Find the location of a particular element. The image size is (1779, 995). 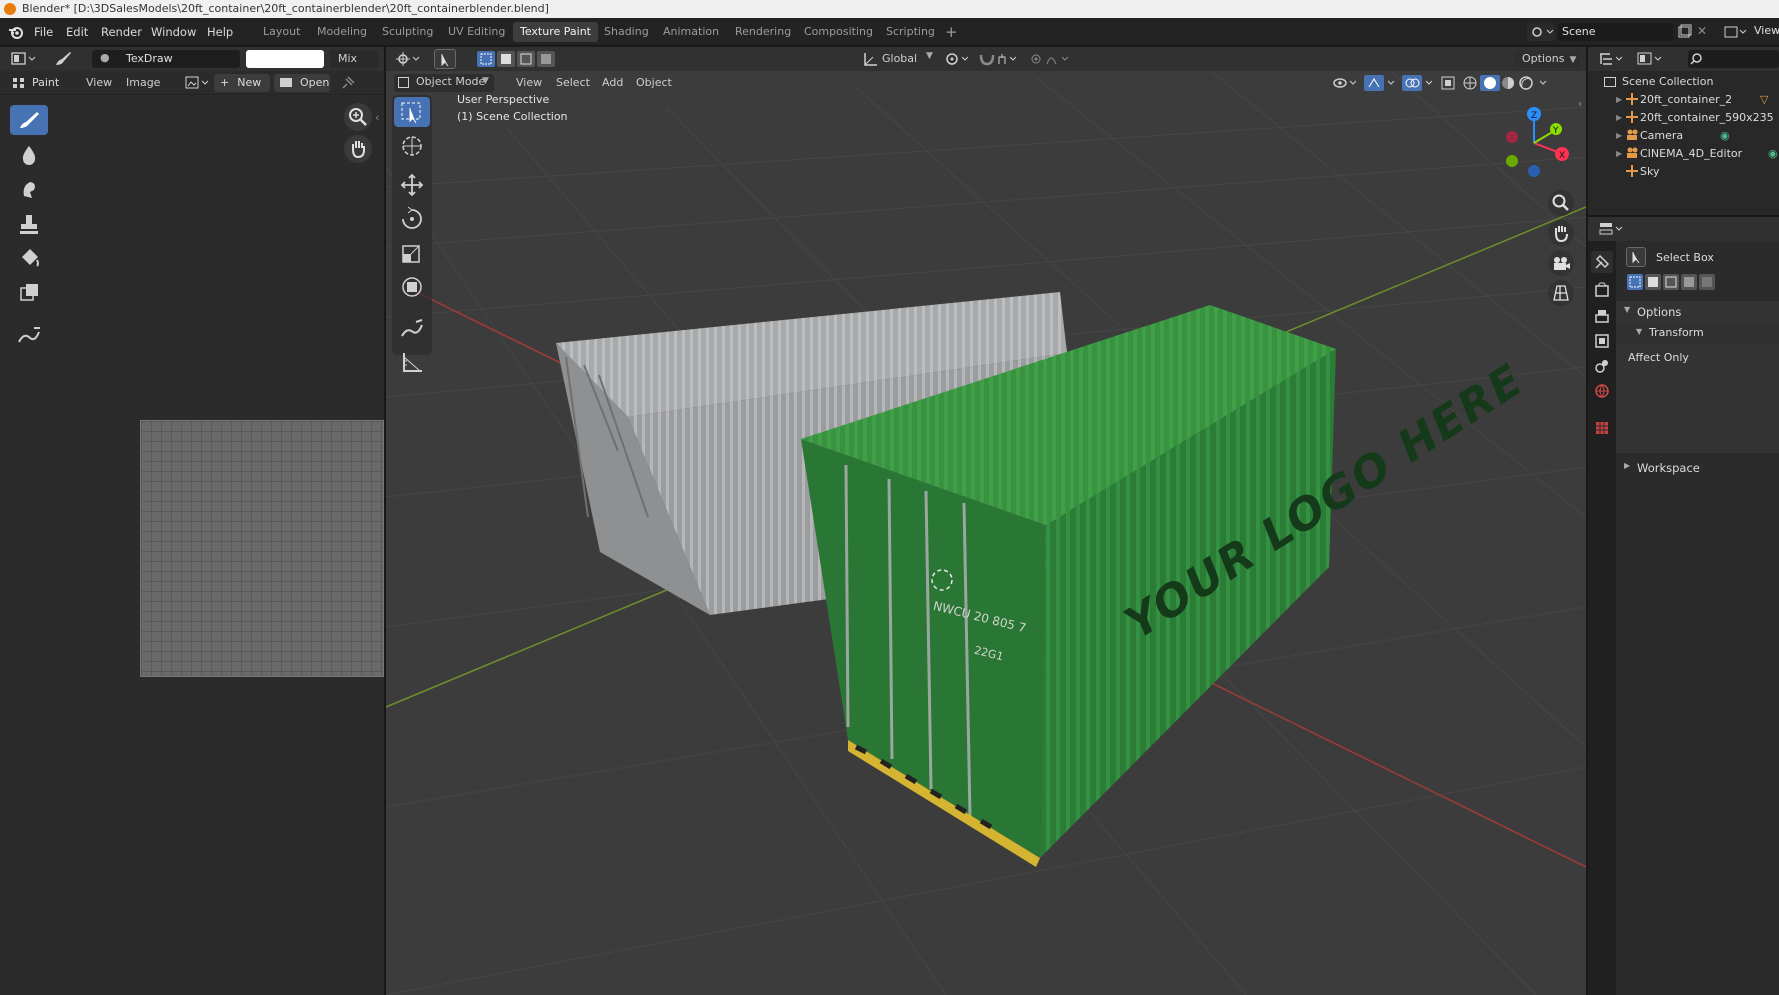

options-panel-header: ▼ Options is located at coordinates (1697, 312).